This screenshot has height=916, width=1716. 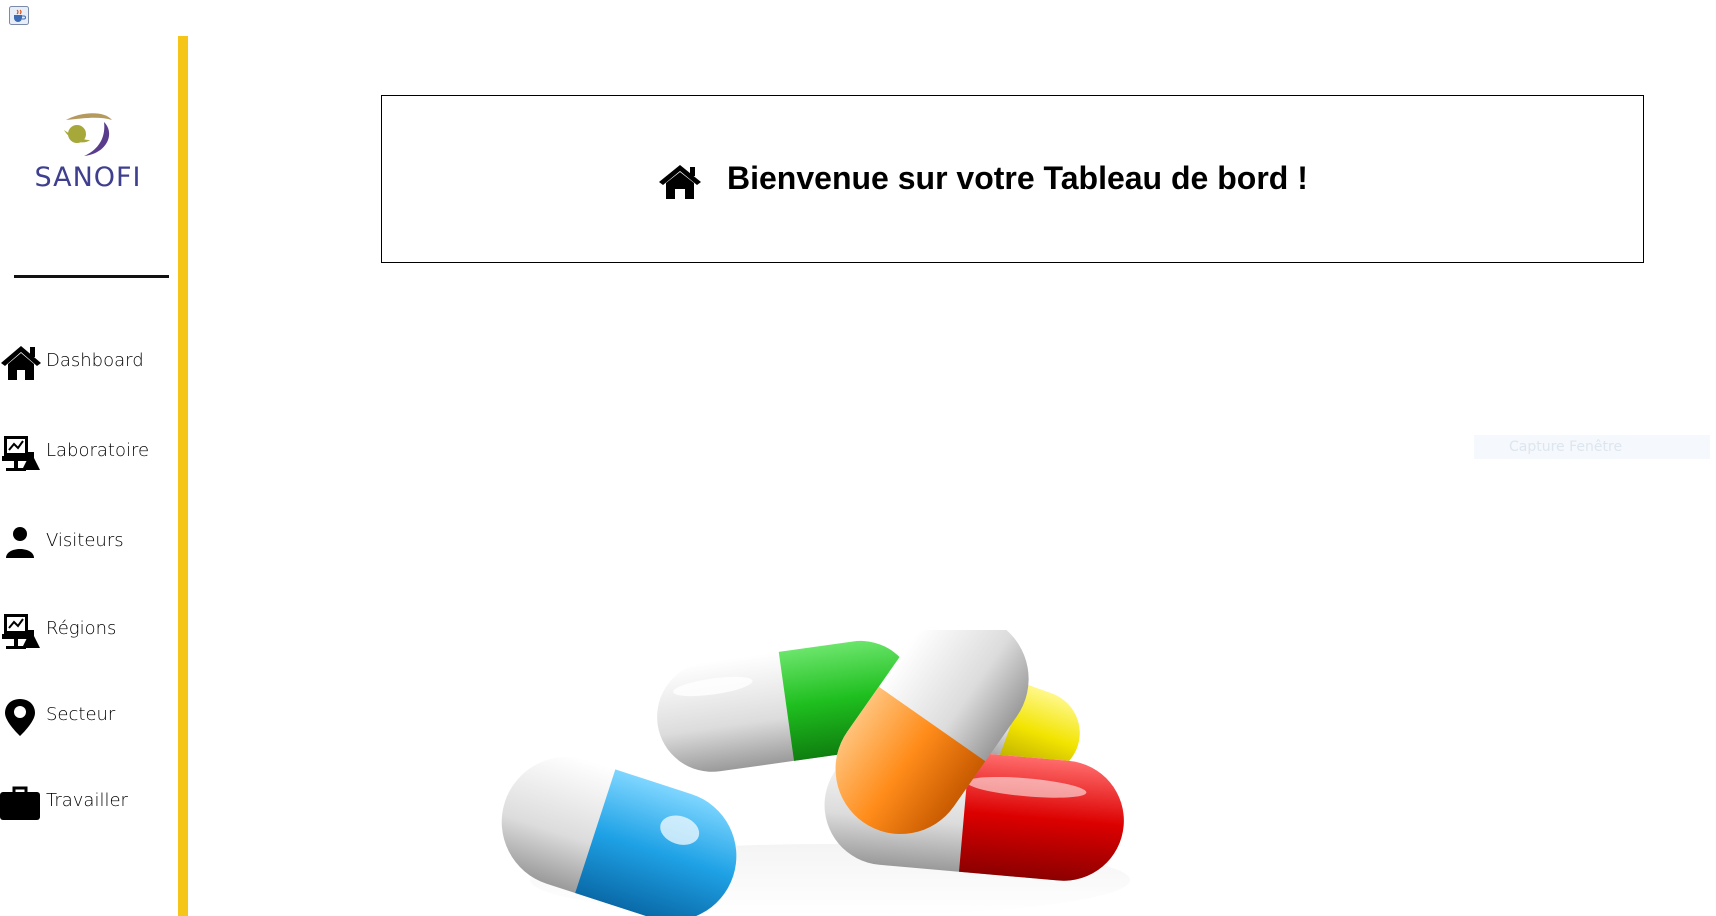 What do you see at coordinates (95, 360) in the screenshot?
I see `sidebar-item-label: Dashboard` at bounding box center [95, 360].